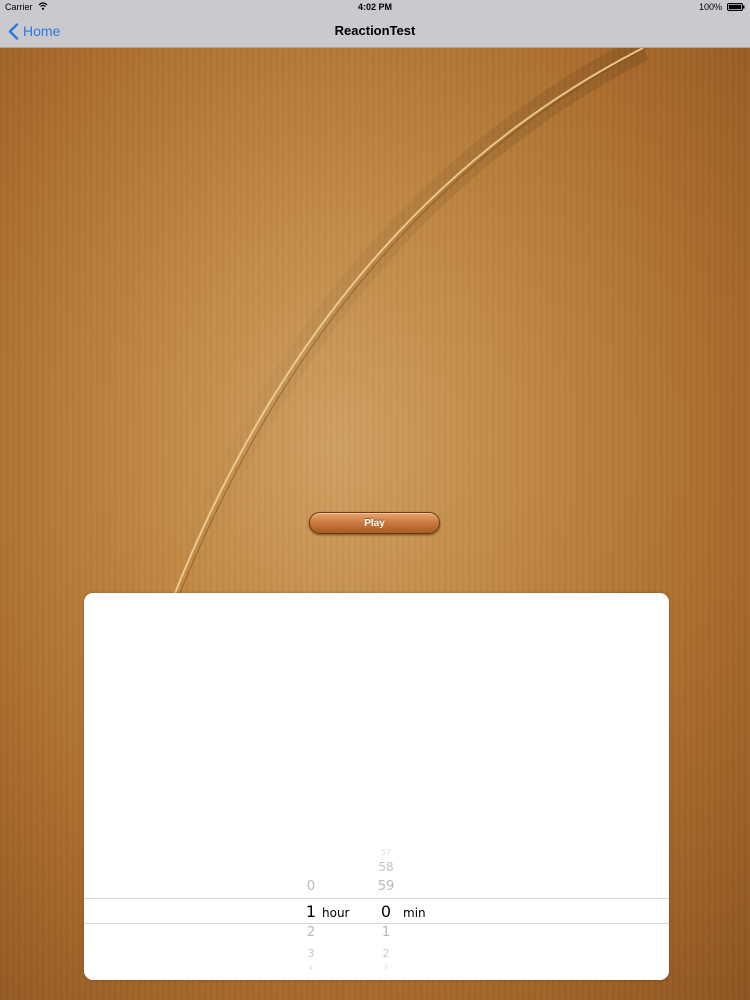 This screenshot has height=1000, width=750. Describe the element at coordinates (416, 786) in the screenshot. I see `minute-picker-column: 57 58 59 0 min 1 2 3` at that location.